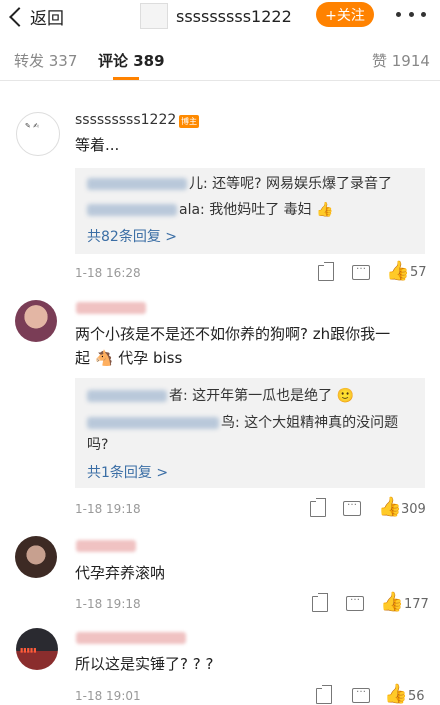 The width and height of the screenshot is (440, 705). I want to click on comment-time: 1-18 19:01, so click(108, 696).